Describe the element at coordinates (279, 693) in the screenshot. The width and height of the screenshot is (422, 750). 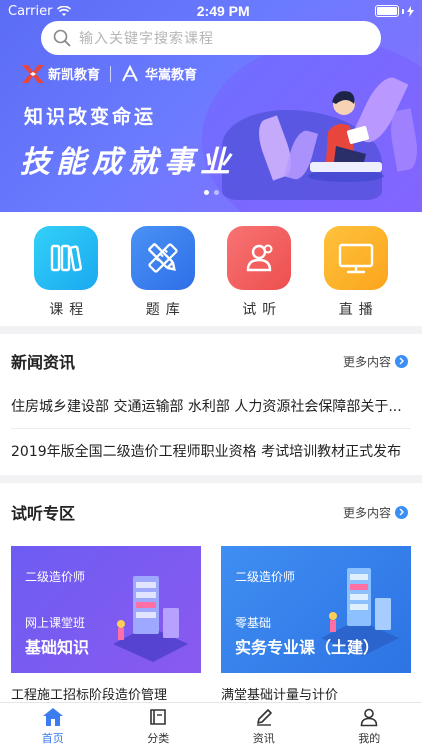
I see `trial-card-title: 满堂基础计量与计价` at that location.